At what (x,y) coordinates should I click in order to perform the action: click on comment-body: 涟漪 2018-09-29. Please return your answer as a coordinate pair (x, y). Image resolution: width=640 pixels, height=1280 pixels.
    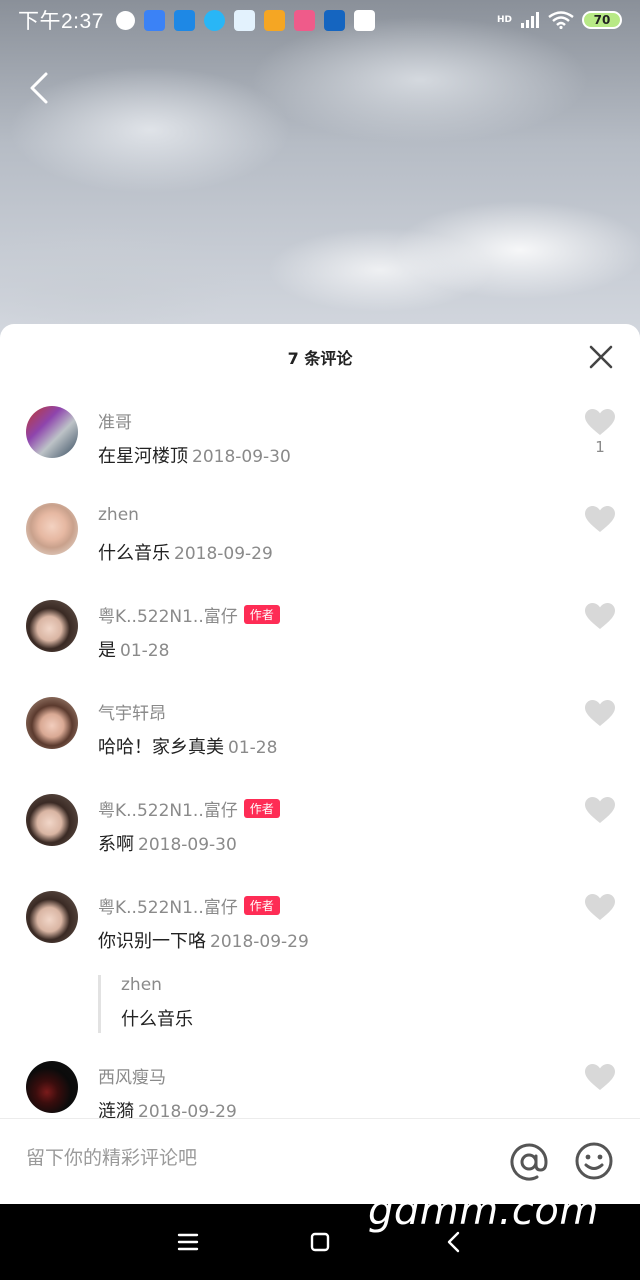
    Looking at the image, I should click on (167, 1107).